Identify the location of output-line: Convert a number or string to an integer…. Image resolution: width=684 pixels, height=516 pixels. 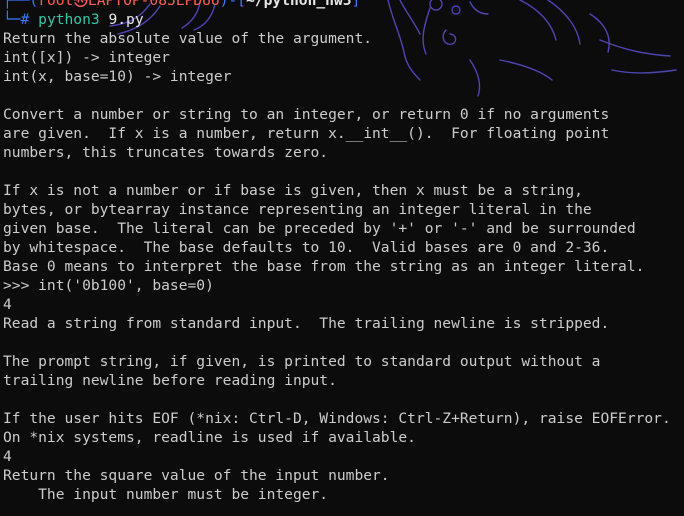
(306, 114).